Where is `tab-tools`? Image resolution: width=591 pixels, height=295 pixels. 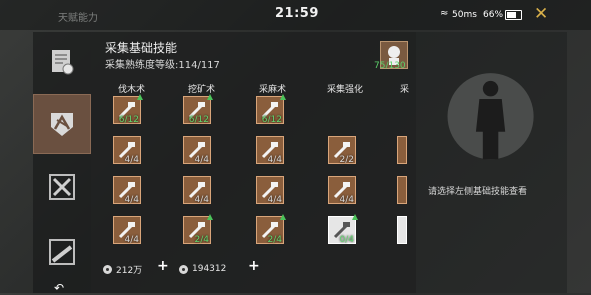
tab-tools is located at coordinates (62, 187).